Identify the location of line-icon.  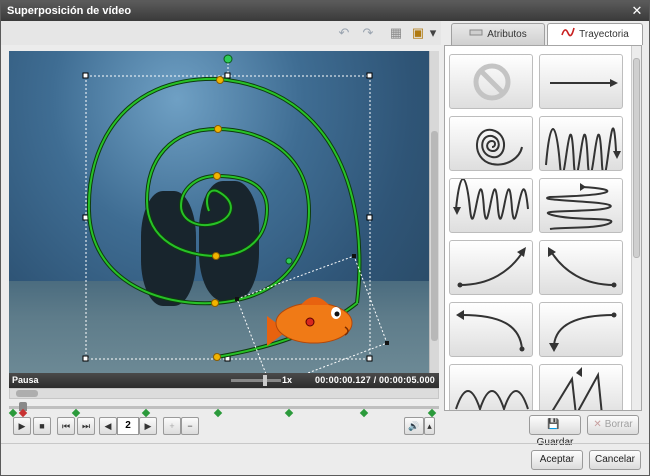
(584, 83).